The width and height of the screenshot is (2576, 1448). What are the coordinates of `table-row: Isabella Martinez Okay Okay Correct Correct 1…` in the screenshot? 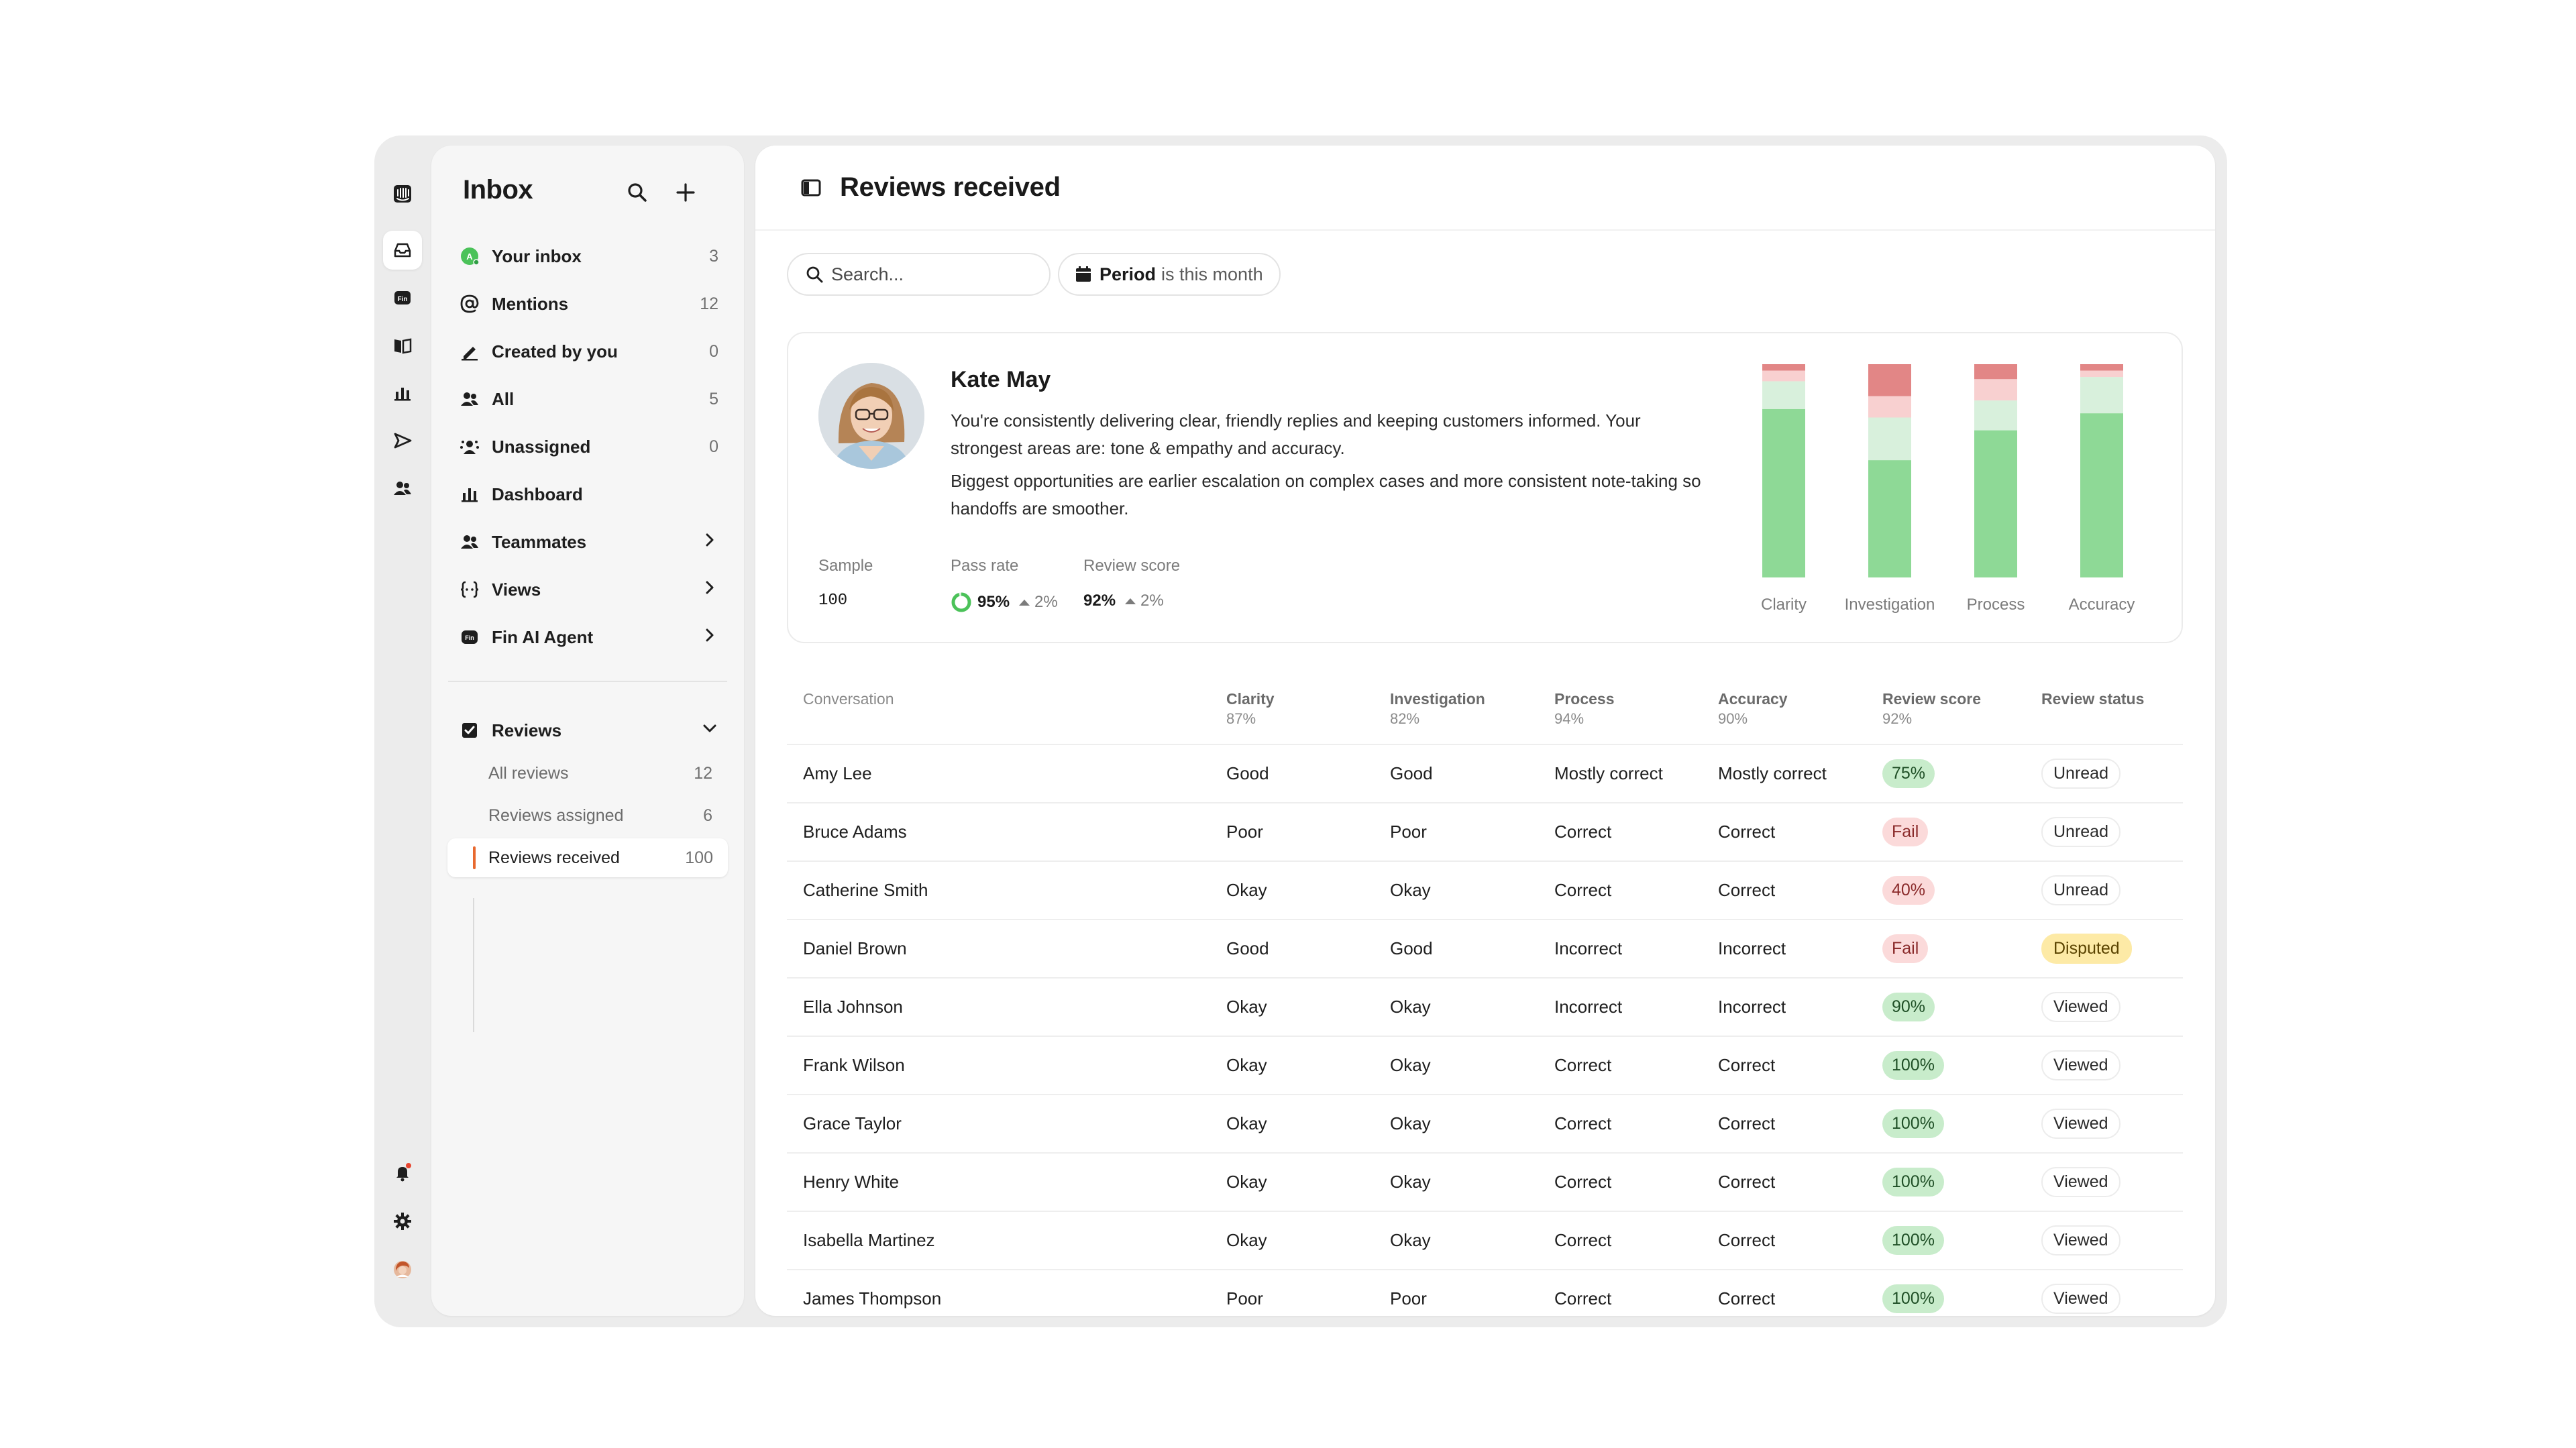 It's located at (1485, 1240).